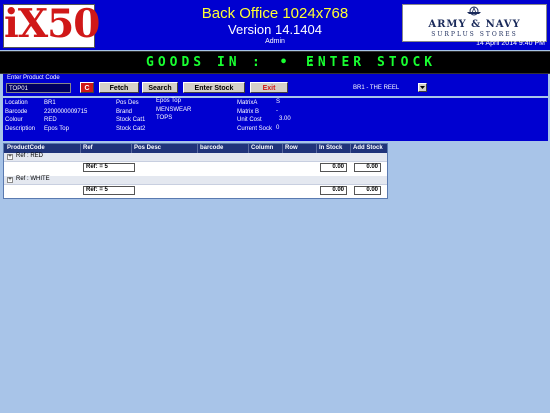  Describe the element at coordinates (160, 87) in the screenshot. I see `search-button: Search` at that location.